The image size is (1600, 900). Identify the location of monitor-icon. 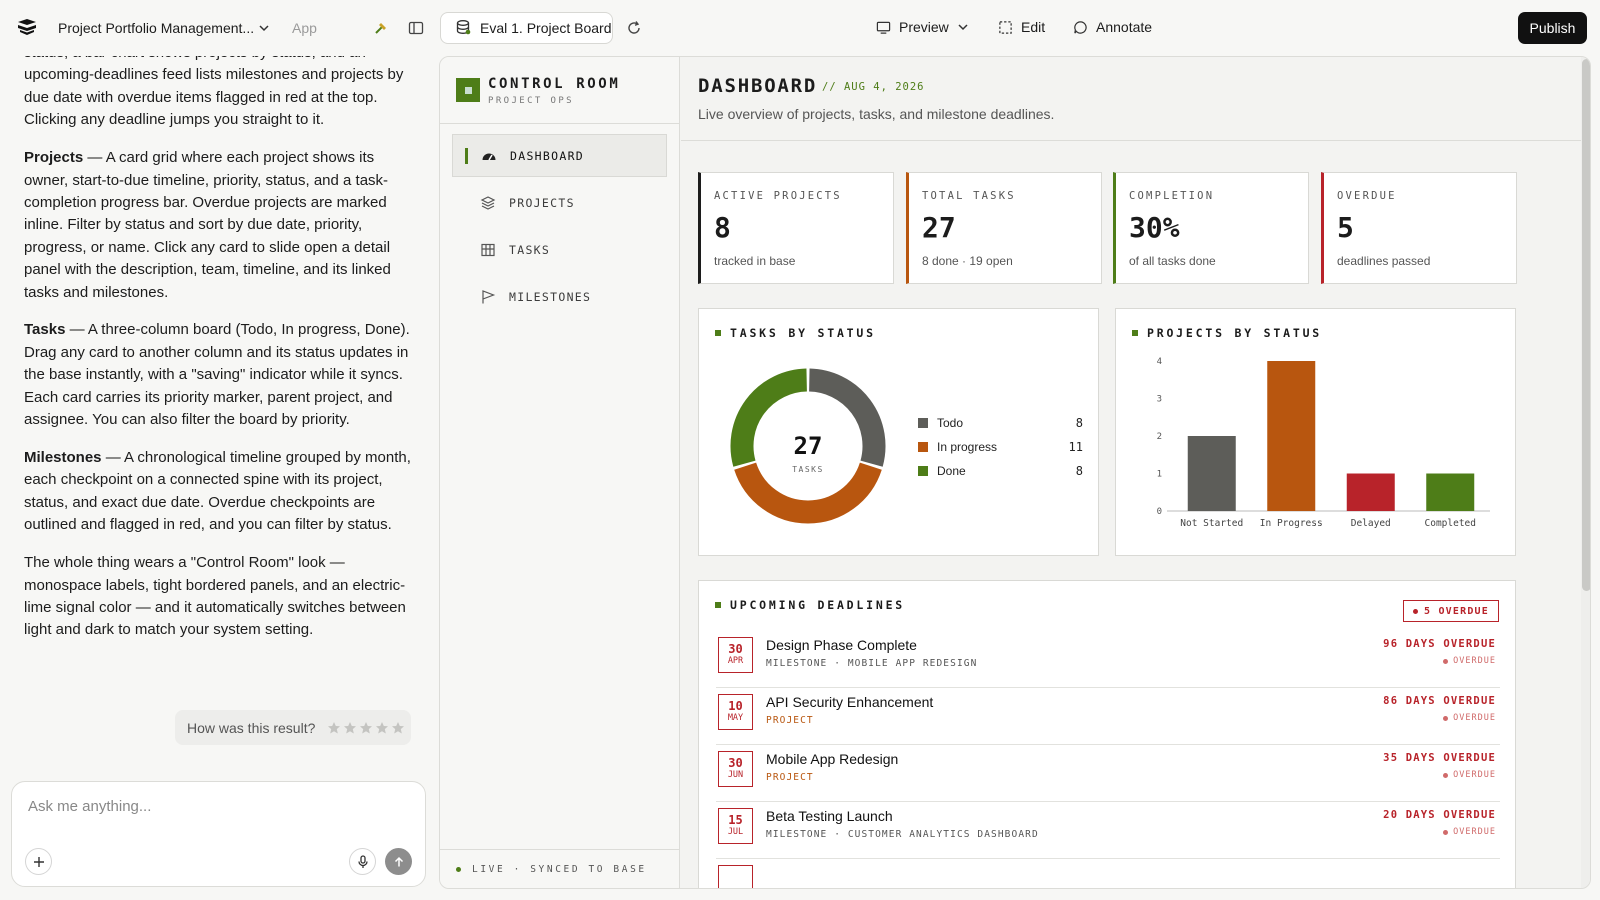
(883, 27).